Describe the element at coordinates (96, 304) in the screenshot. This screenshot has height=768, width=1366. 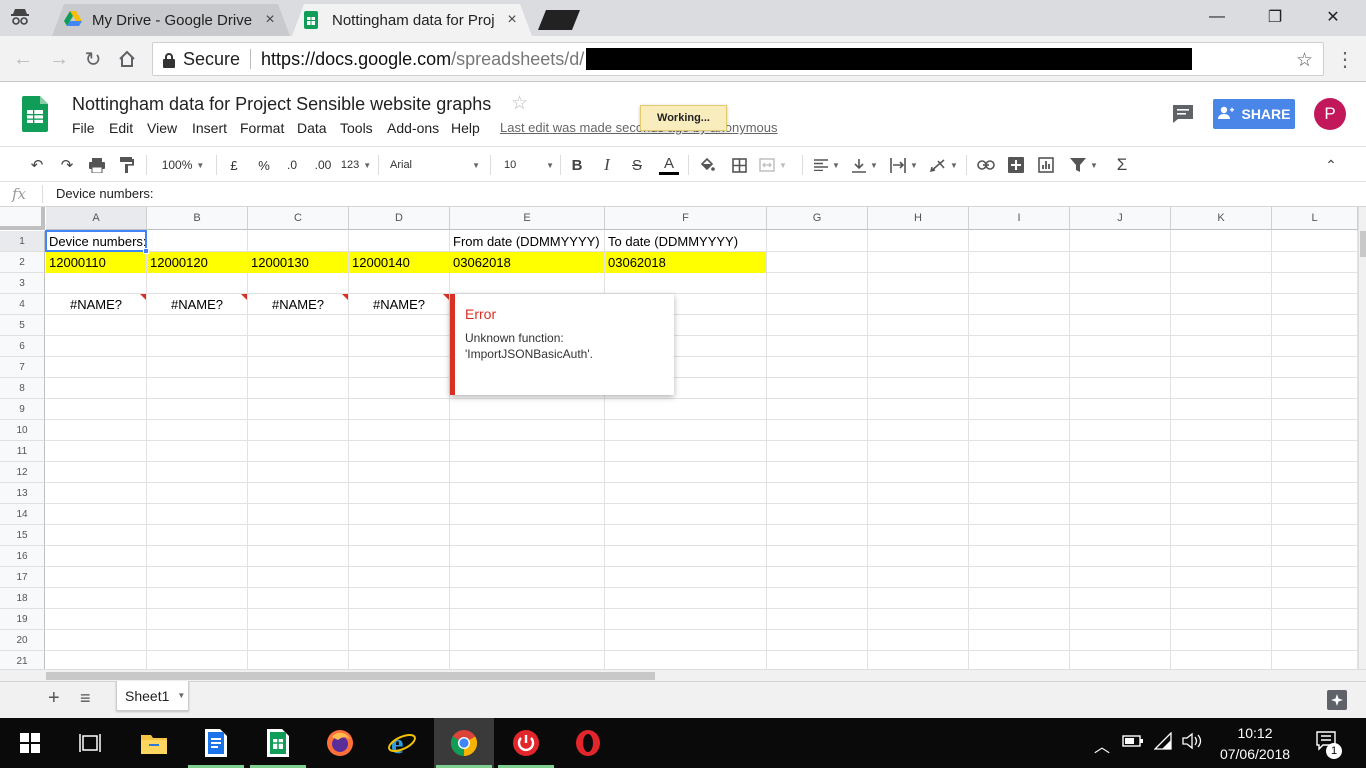
I see `cell-a4: #NAME?` at that location.